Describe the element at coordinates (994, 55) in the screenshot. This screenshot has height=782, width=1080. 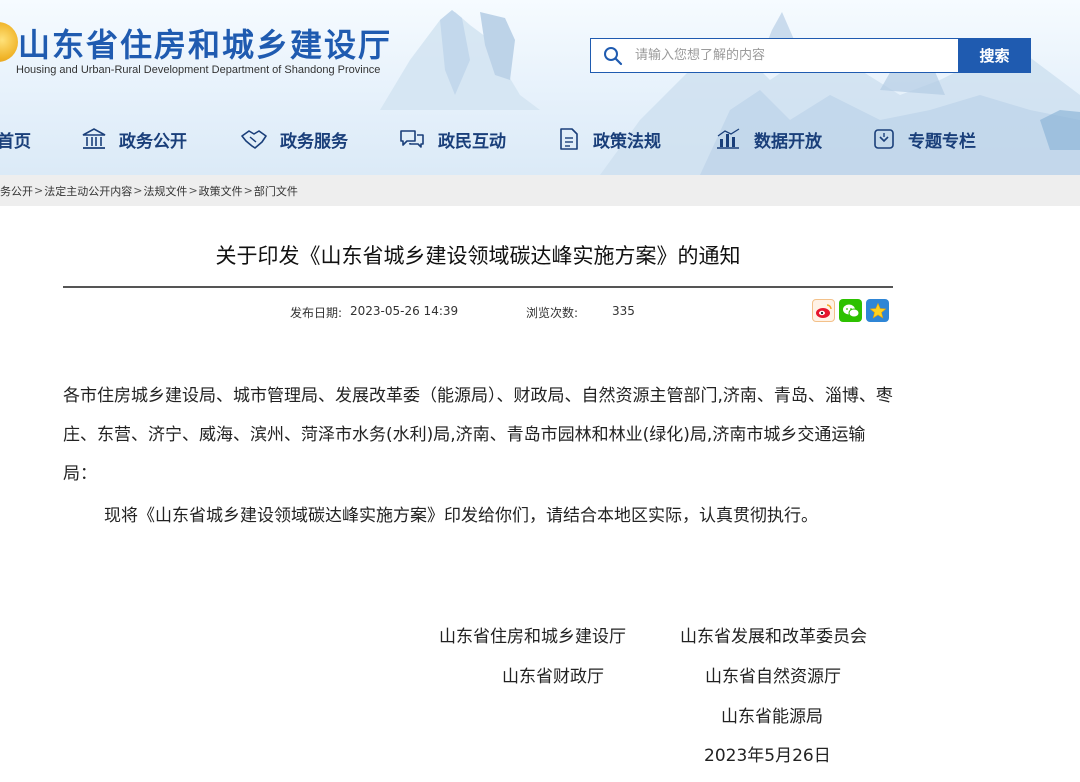
I see `search-button: 搜索` at that location.